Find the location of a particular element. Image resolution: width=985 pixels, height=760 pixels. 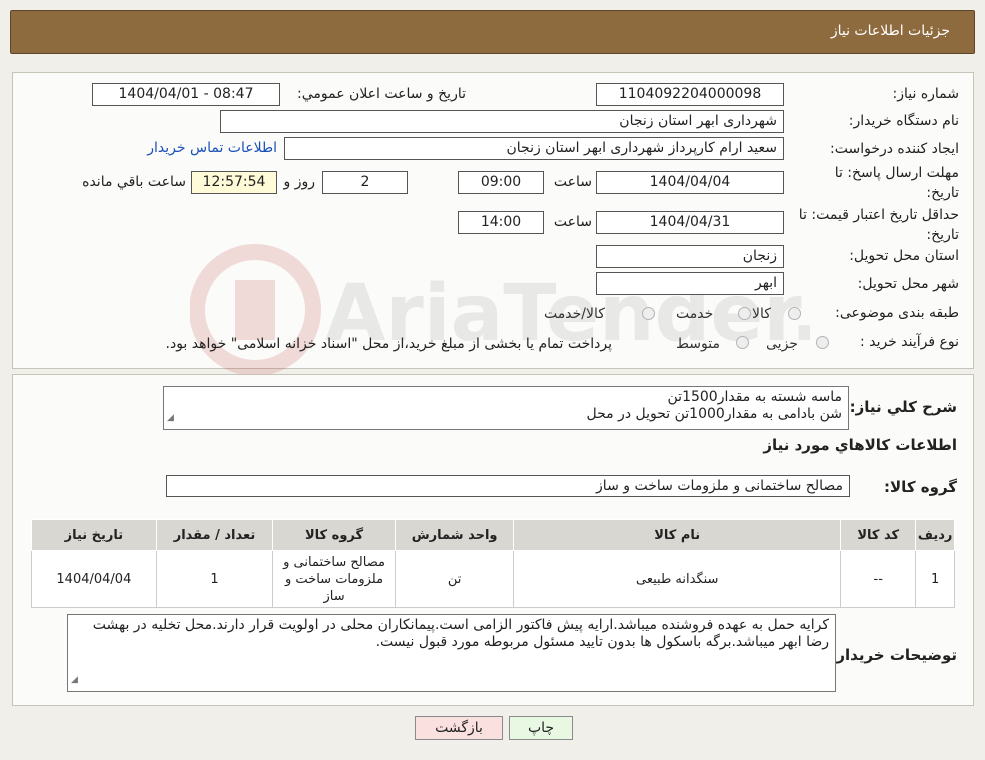

col-header-date: تاریخ نیاز is located at coordinates (94, 535).